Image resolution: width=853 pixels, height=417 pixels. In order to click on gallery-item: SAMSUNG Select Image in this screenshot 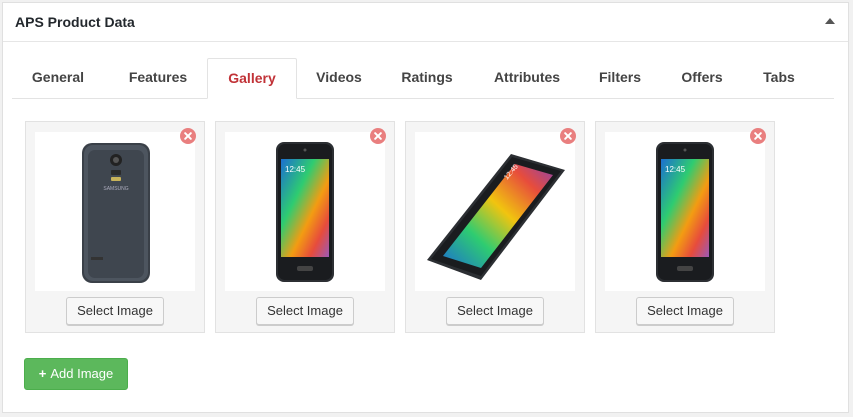, I will do `click(115, 227)`.